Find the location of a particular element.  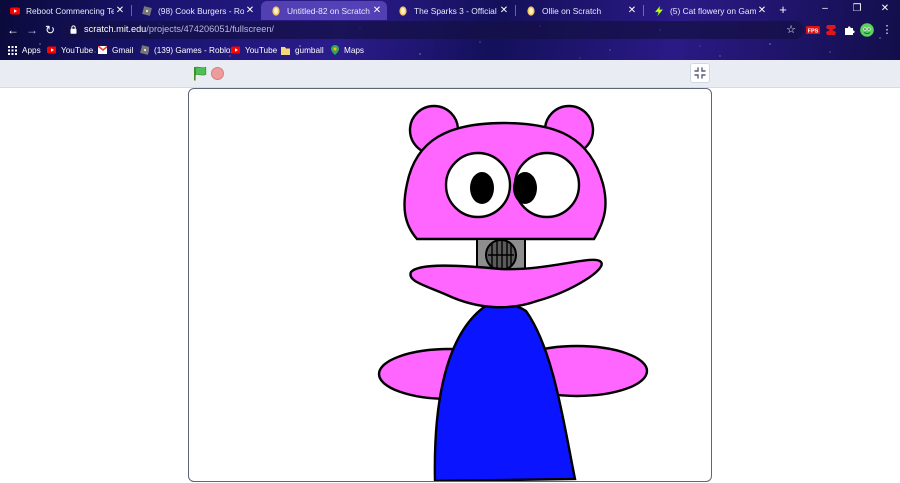

back-button: ← is located at coordinates (13, 30).